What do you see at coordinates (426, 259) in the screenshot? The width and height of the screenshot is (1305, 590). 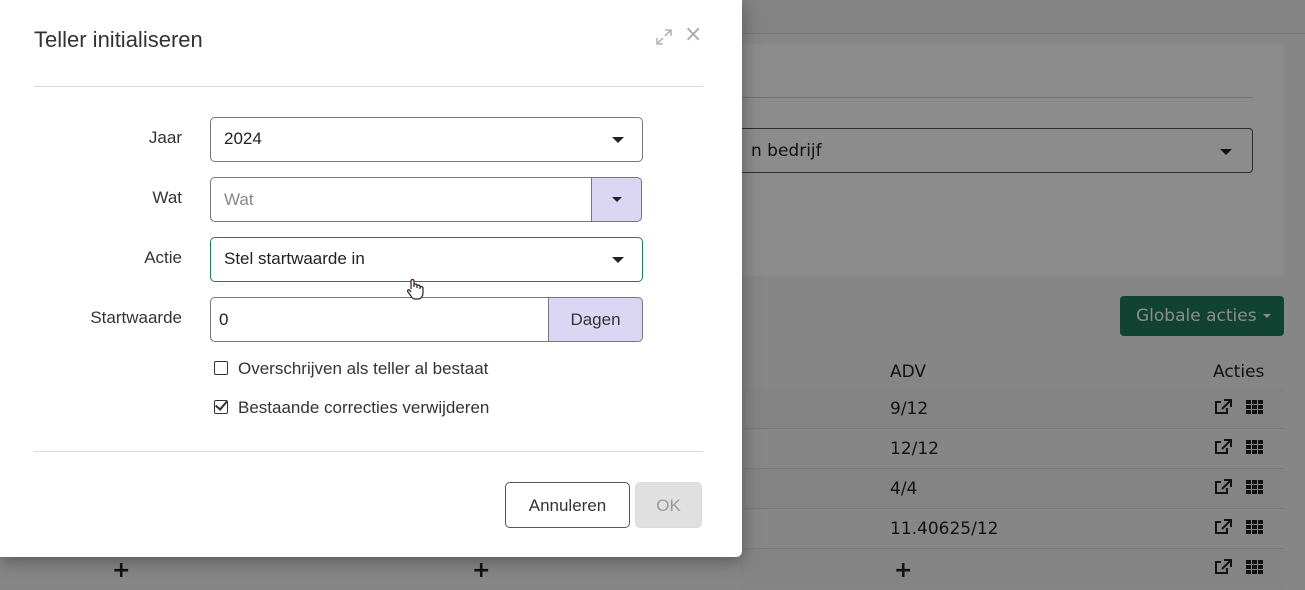 I see `action-select: Stel startwaarde in` at bounding box center [426, 259].